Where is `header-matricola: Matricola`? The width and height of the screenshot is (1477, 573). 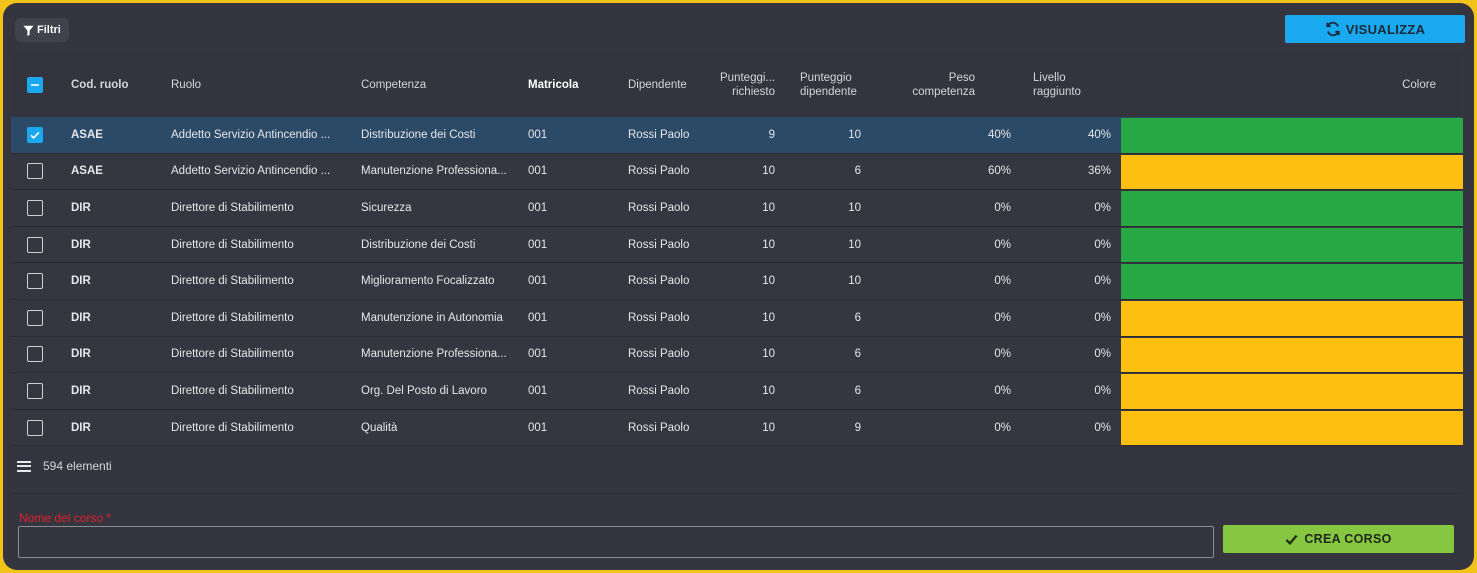
header-matricola: Matricola is located at coordinates (558, 85).